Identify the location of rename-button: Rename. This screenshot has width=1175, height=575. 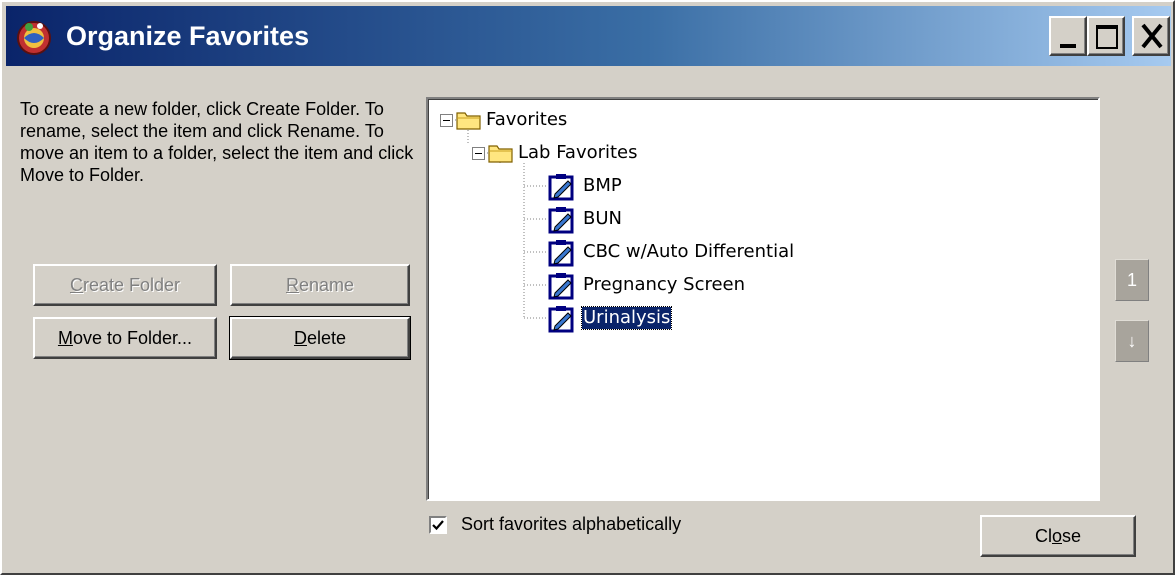
(320, 285).